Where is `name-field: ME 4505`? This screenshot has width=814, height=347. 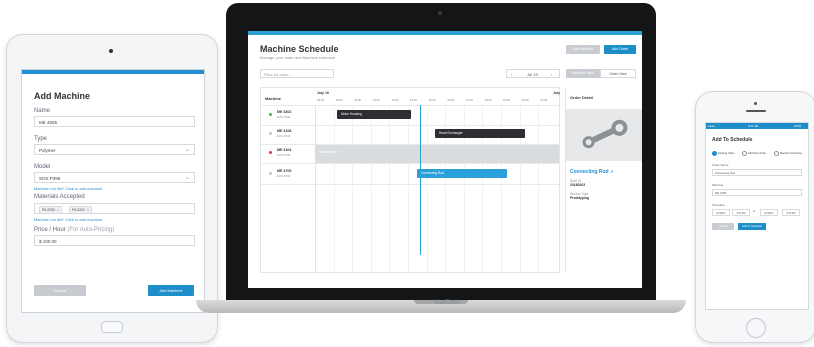 name-field: ME 4505 is located at coordinates (114, 121).